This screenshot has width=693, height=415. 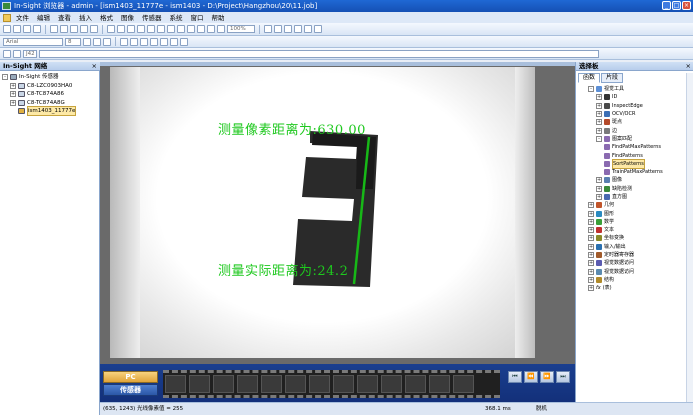 I want to click on menu-edit: 编辑, so click(x=43, y=18).